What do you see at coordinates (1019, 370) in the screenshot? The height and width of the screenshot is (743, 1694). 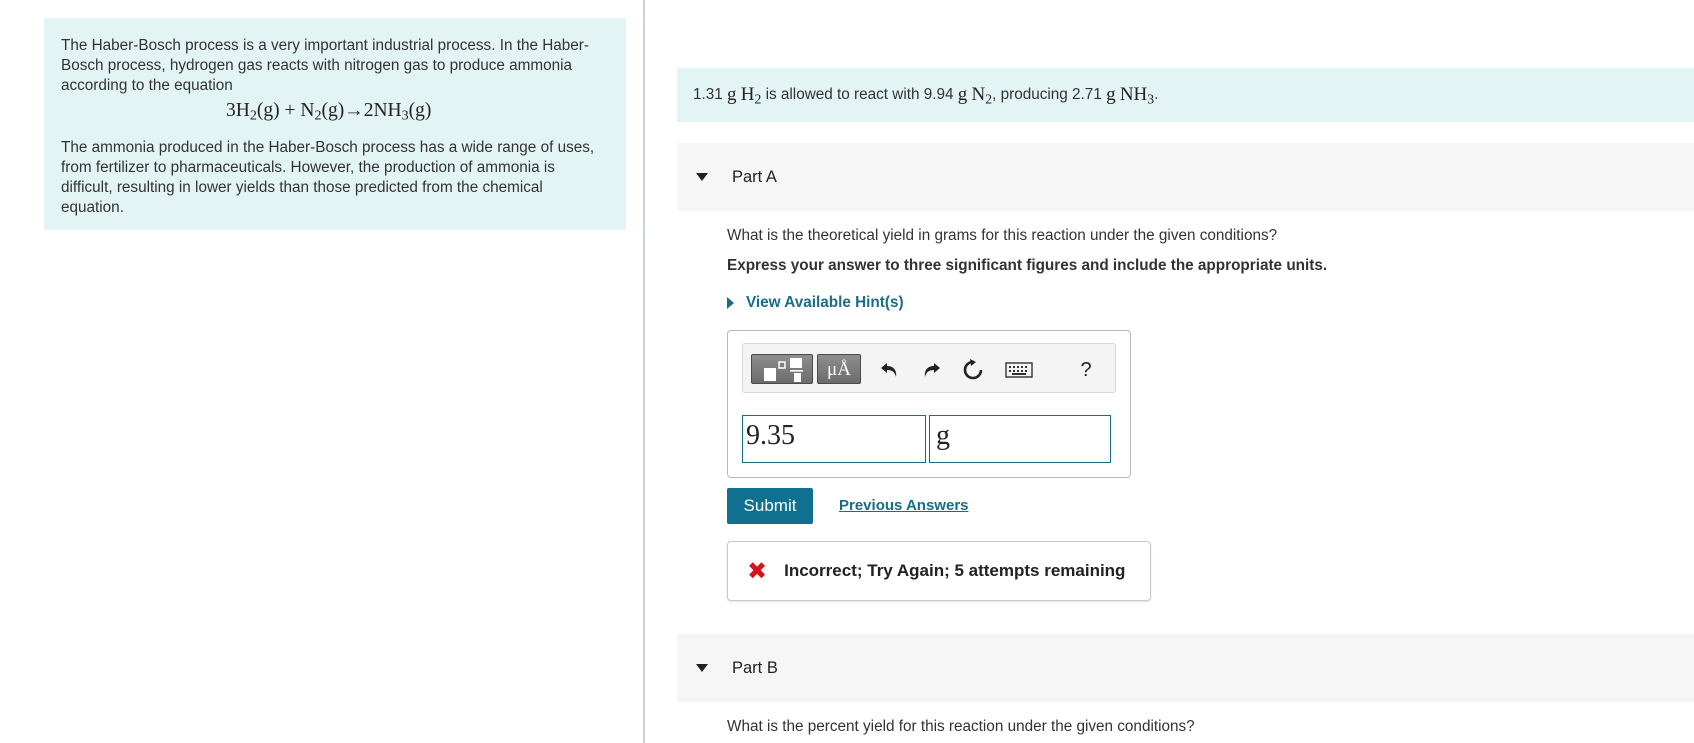 I see `keyboard-icon` at bounding box center [1019, 370].